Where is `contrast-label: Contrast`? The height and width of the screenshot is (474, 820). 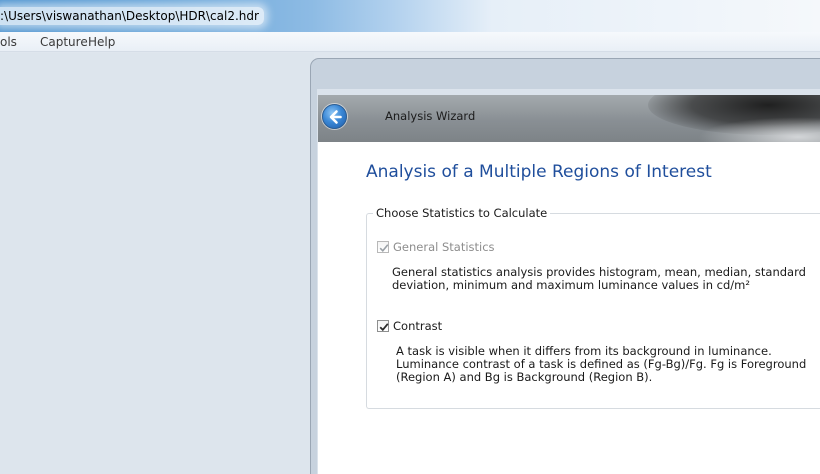
contrast-label: Contrast is located at coordinates (418, 326).